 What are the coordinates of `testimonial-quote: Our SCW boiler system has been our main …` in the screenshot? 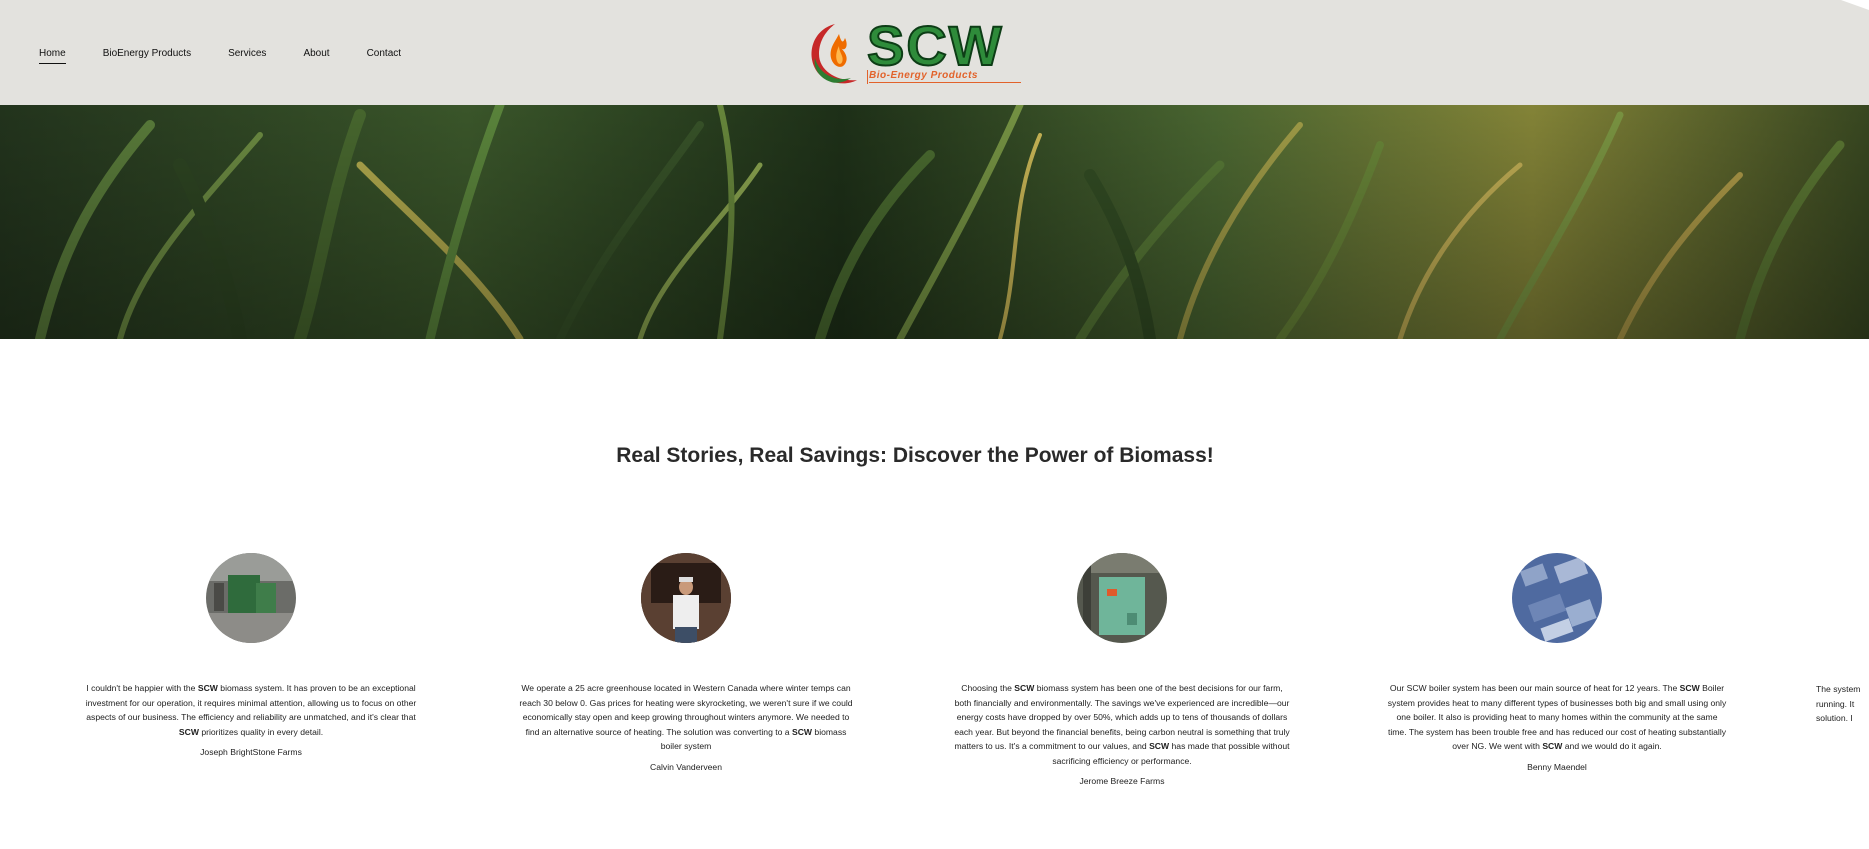 It's located at (1557, 717).